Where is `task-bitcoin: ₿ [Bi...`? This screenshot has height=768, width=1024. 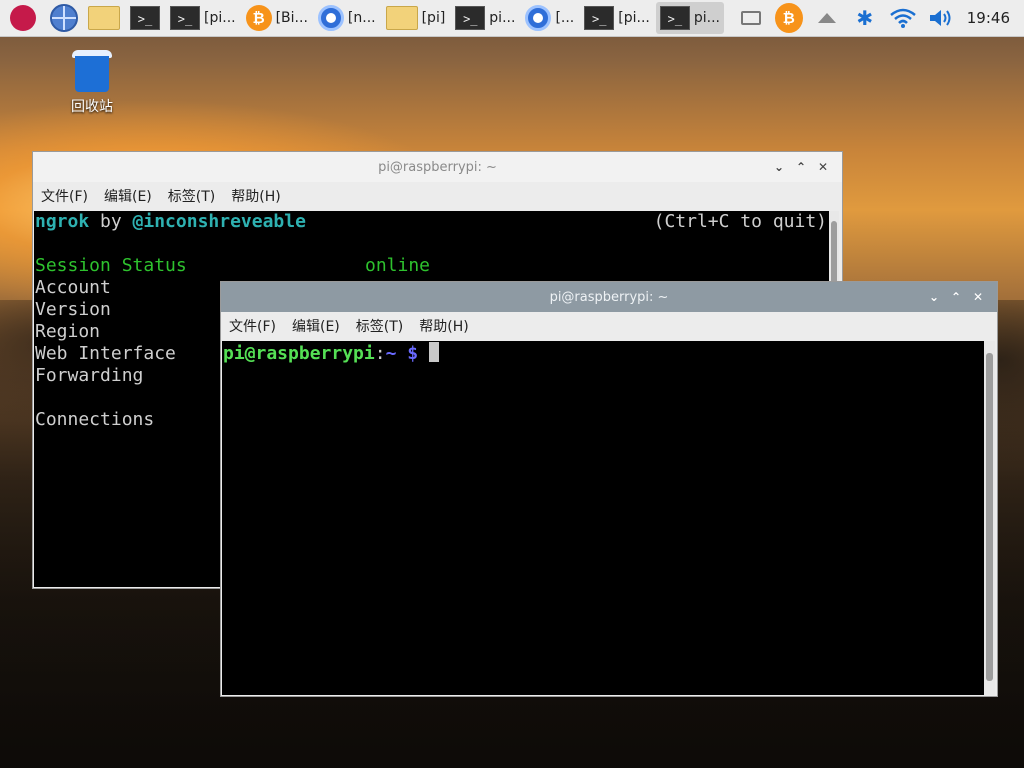
task-bitcoin: ₿ [Bi... is located at coordinates (277, 18).